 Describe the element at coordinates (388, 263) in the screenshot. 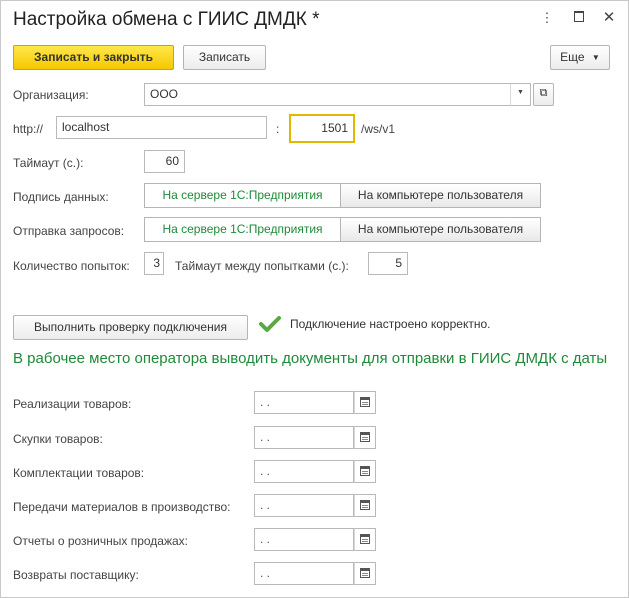

I see `attempts-interval-field: 5` at that location.